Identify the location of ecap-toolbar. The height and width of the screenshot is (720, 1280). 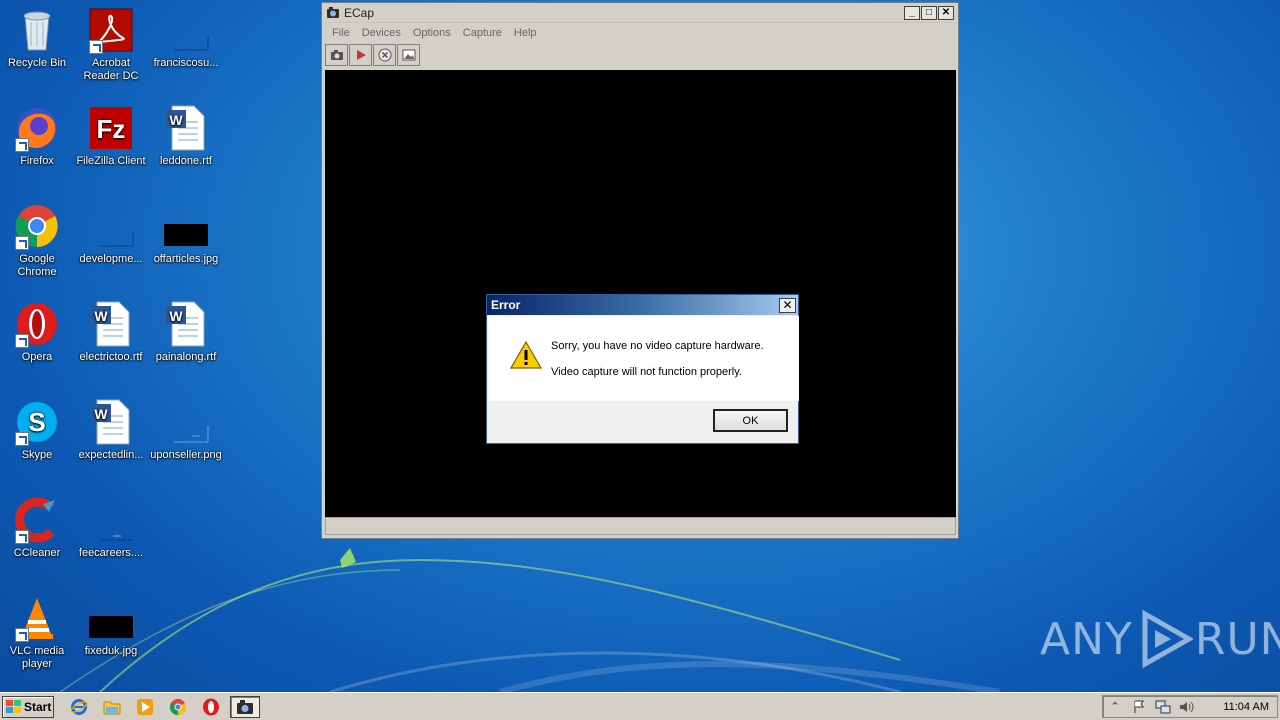
(640, 55).